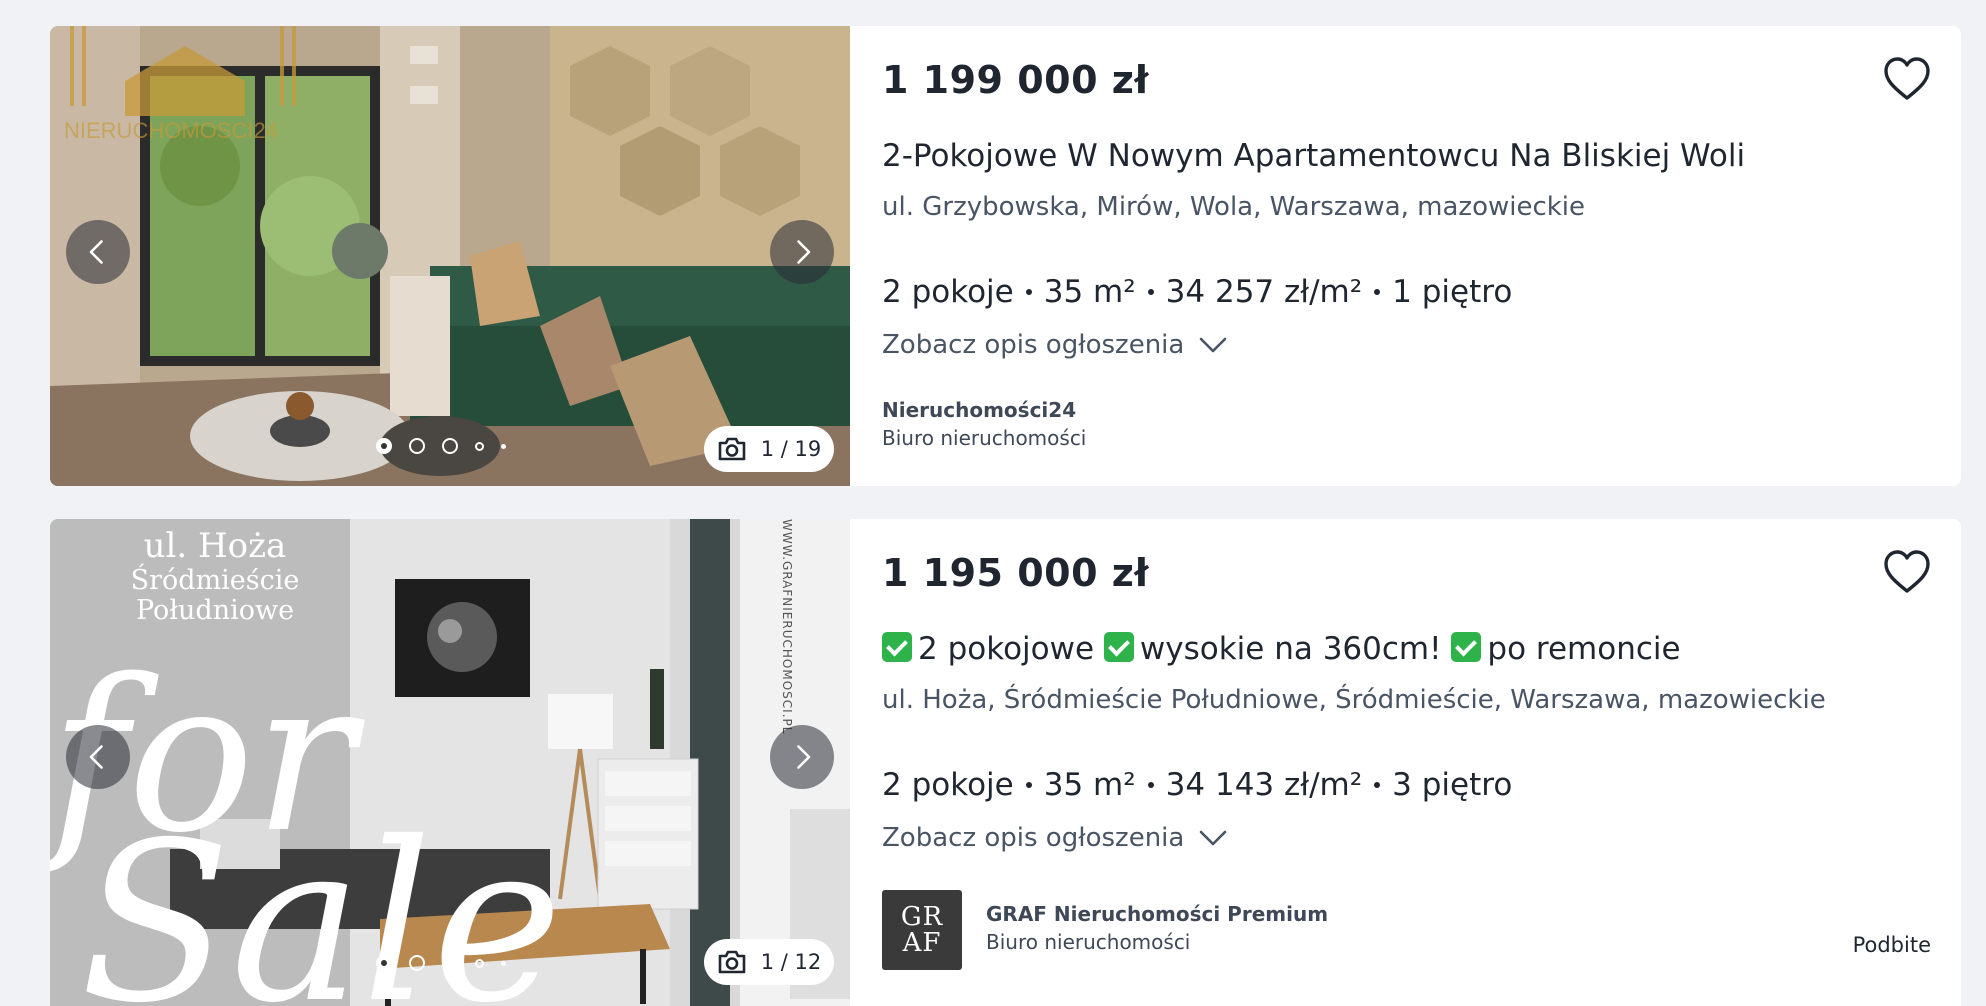 The width and height of the screenshot is (1986, 1006). What do you see at coordinates (791, 449) in the screenshot?
I see `photo-counter-text: 1 / 19` at bounding box center [791, 449].